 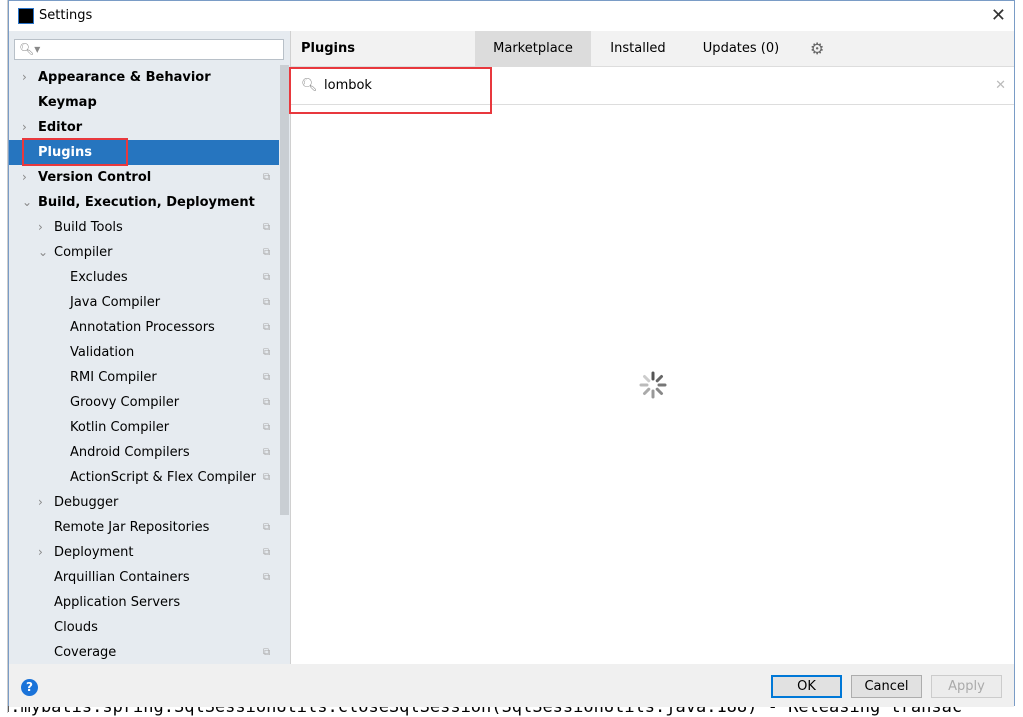 I want to click on sidebar-item-label: Appearance & Behavior, so click(x=124, y=77).